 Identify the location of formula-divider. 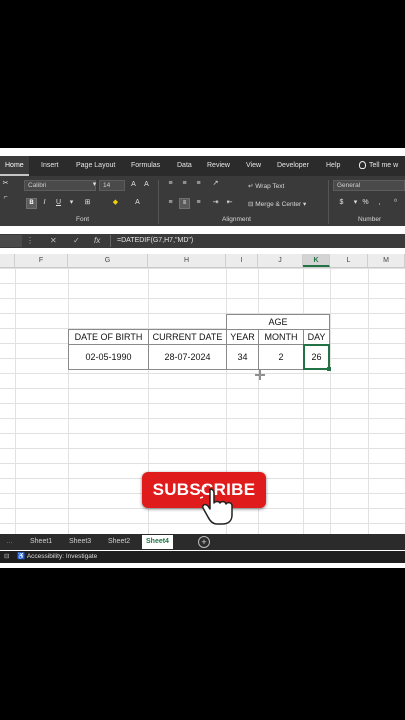
(110, 241).